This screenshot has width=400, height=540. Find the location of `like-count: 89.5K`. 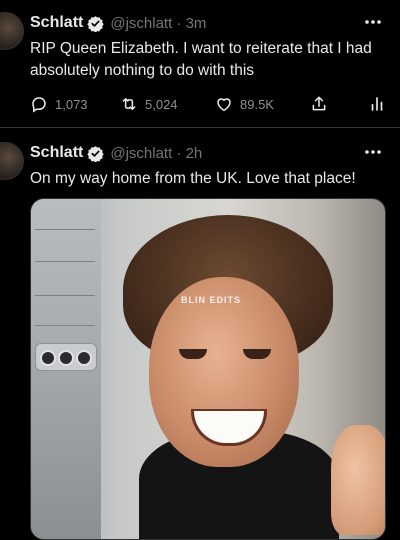

like-count: 89.5K is located at coordinates (257, 104).